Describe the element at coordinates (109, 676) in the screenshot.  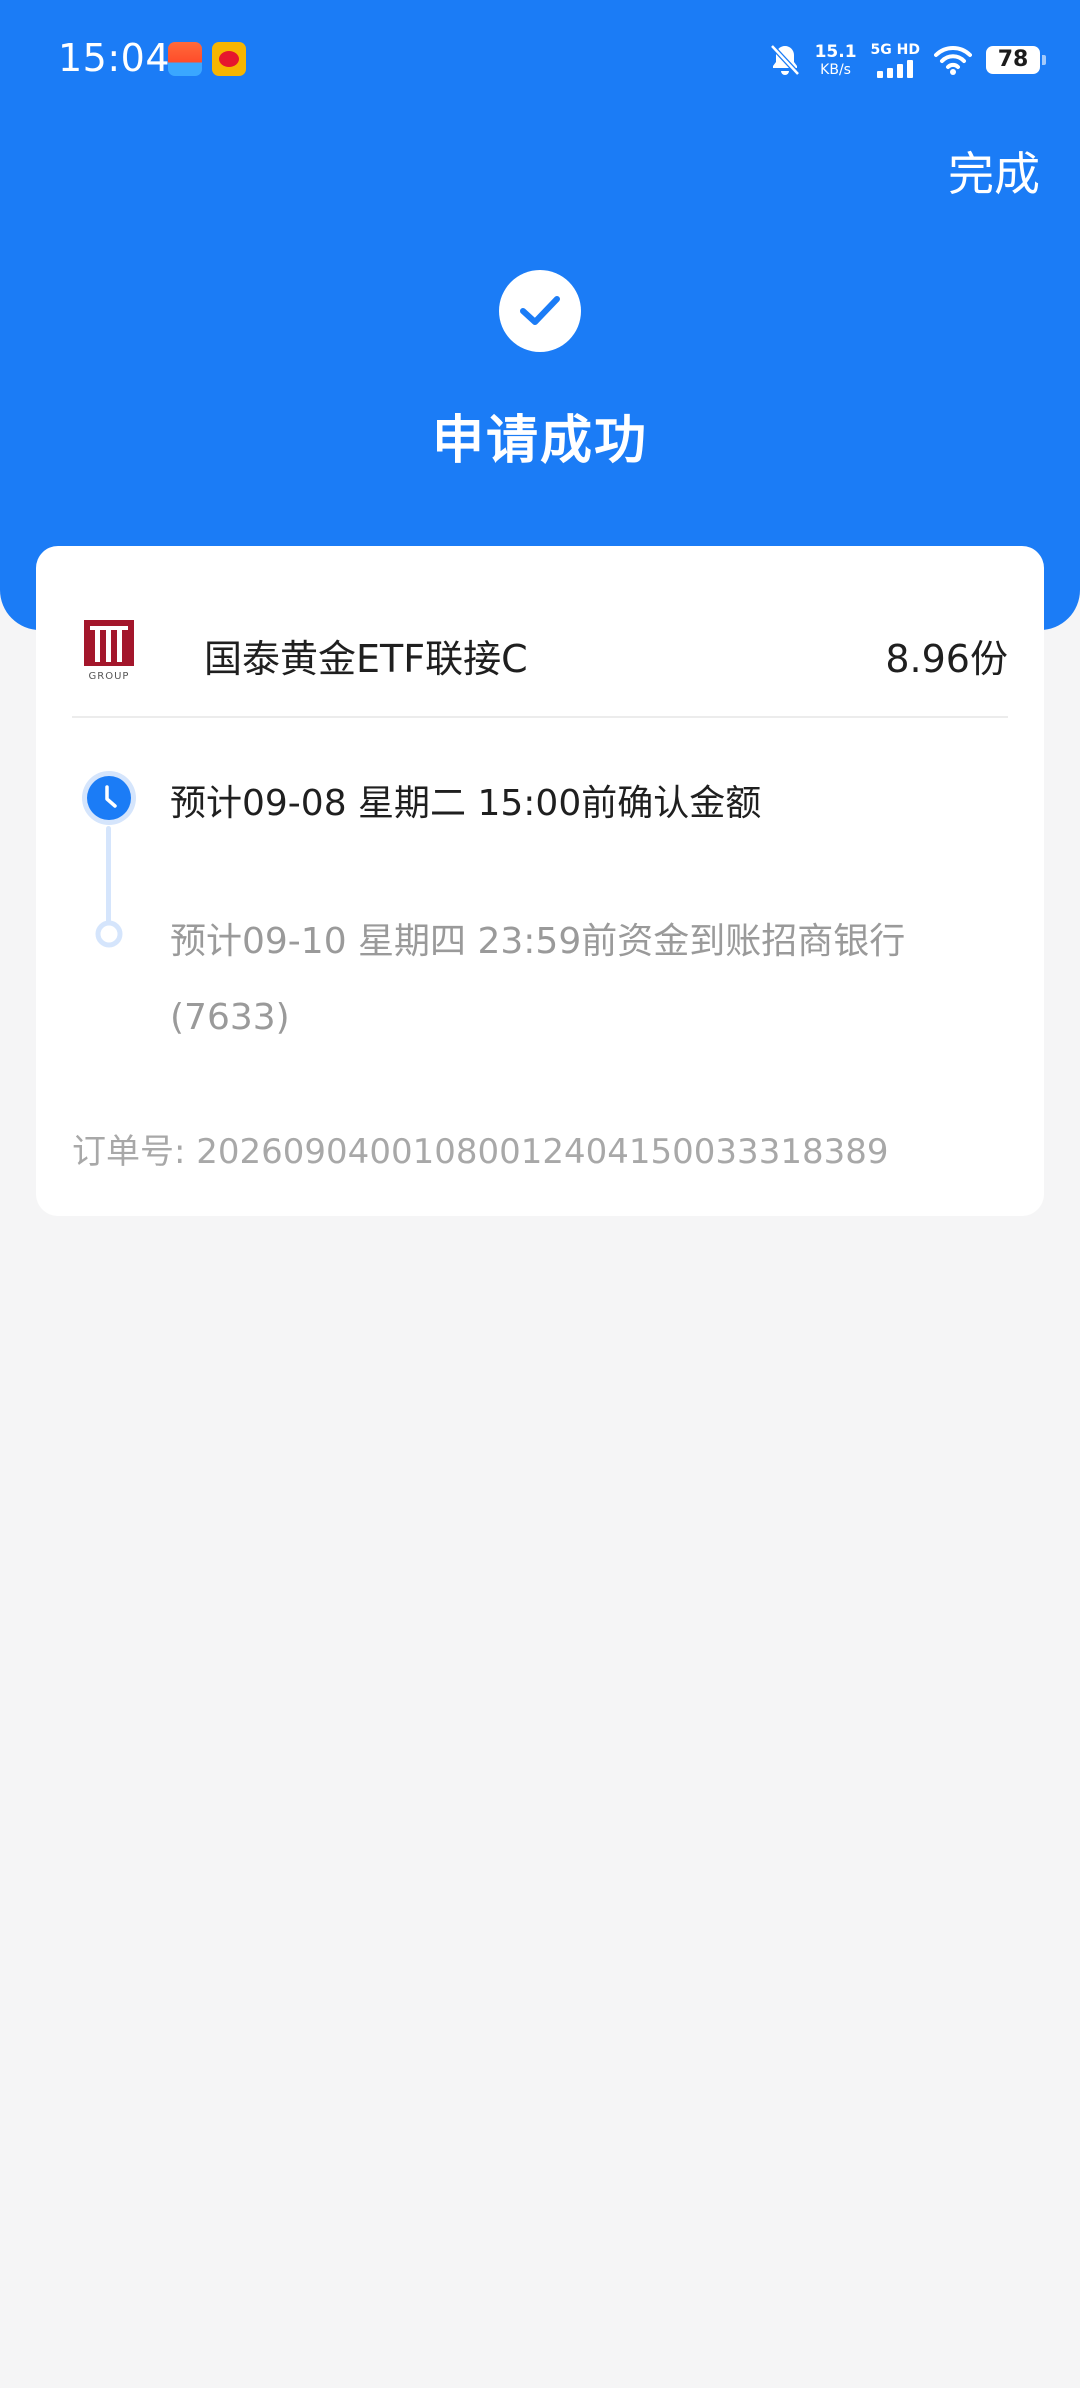
I see `svg-text: GROUP` at that location.